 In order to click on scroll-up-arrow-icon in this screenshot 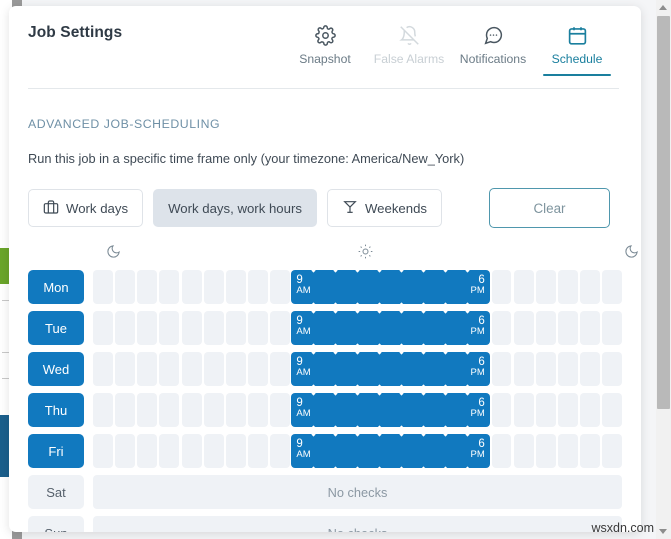, I will do `click(663, 7)`.